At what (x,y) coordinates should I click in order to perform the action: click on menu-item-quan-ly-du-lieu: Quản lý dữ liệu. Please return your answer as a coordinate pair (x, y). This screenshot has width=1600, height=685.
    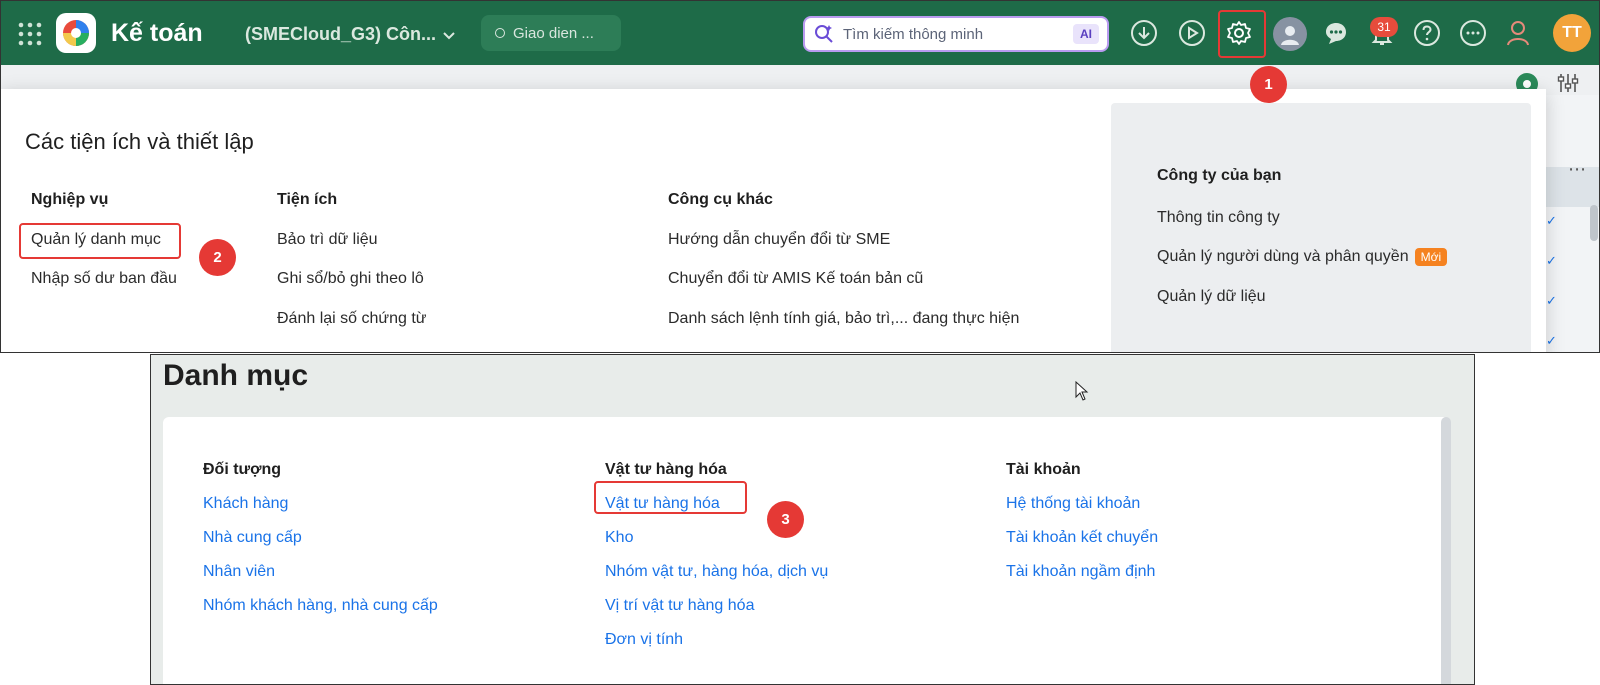
    Looking at the image, I should click on (1211, 297).